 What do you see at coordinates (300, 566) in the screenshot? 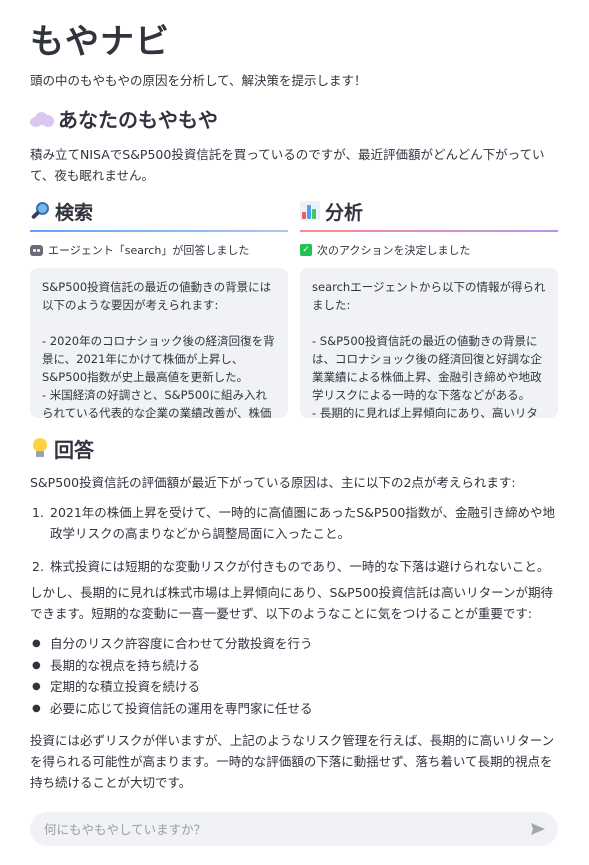
I see `list-item-text: 株式投資には短期的な変動リスクが付きものであり、一時的な下落は避けられないこと。` at bounding box center [300, 566].